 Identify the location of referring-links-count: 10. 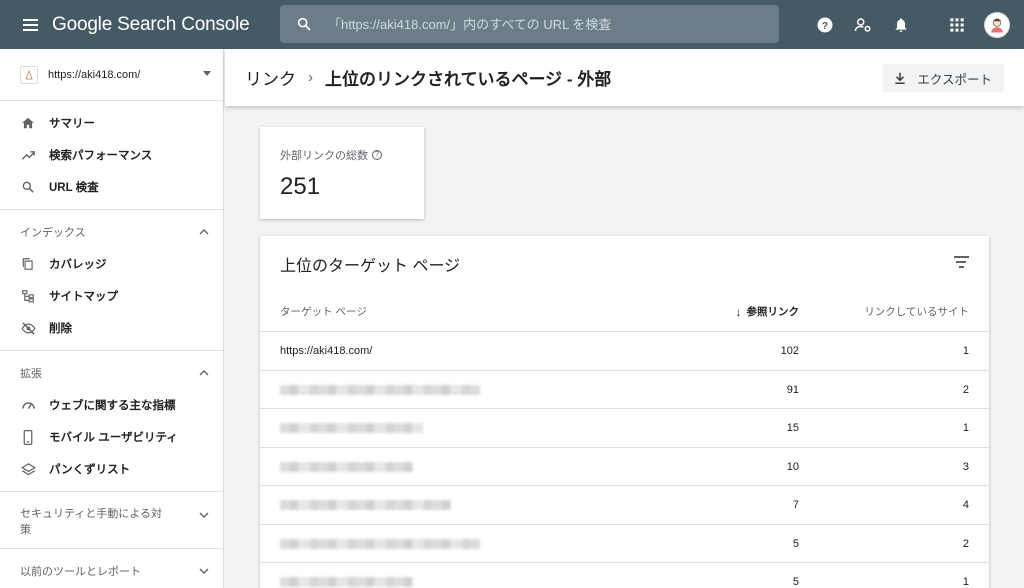
(792, 466).